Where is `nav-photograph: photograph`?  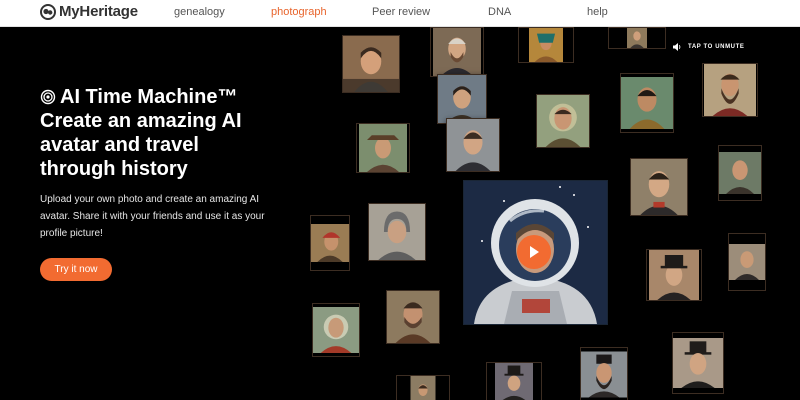 nav-photograph: photograph is located at coordinates (299, 12).